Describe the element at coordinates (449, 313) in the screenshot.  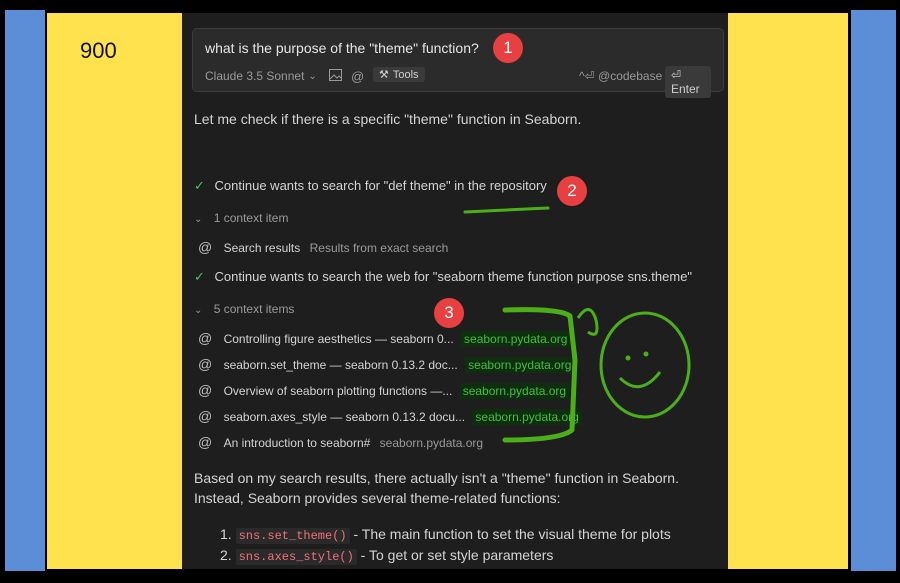
I see `badge-3: 3` at that location.